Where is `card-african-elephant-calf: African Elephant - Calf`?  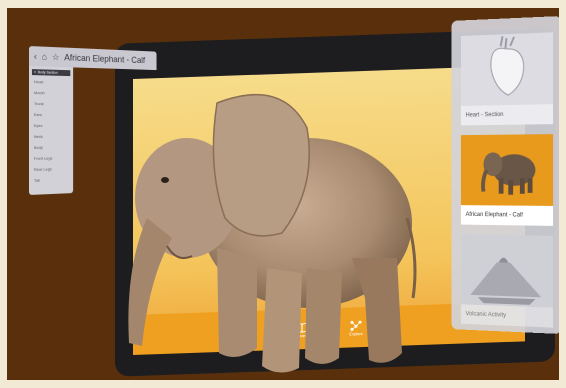
card-african-elephant-calf: African Elephant - Calf is located at coordinates (507, 180).